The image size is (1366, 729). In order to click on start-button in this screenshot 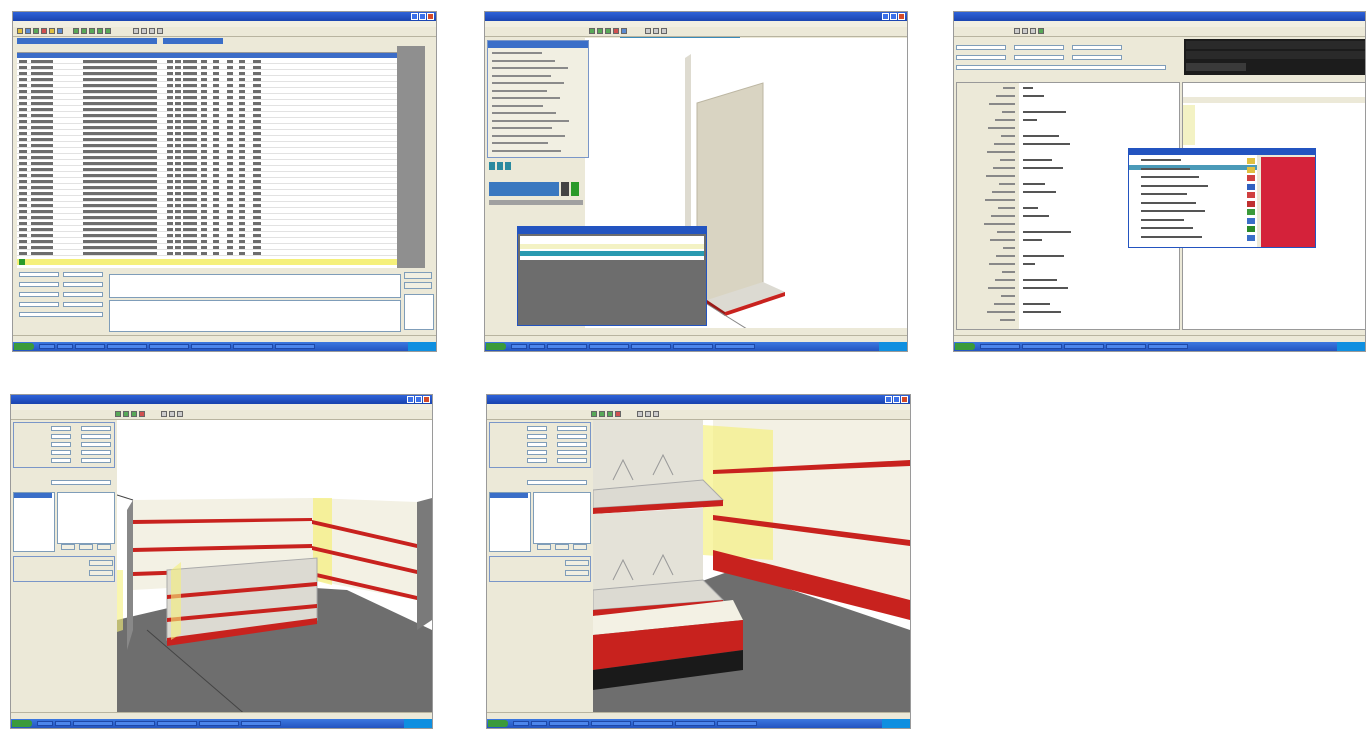, I will do `click(24, 346)`.